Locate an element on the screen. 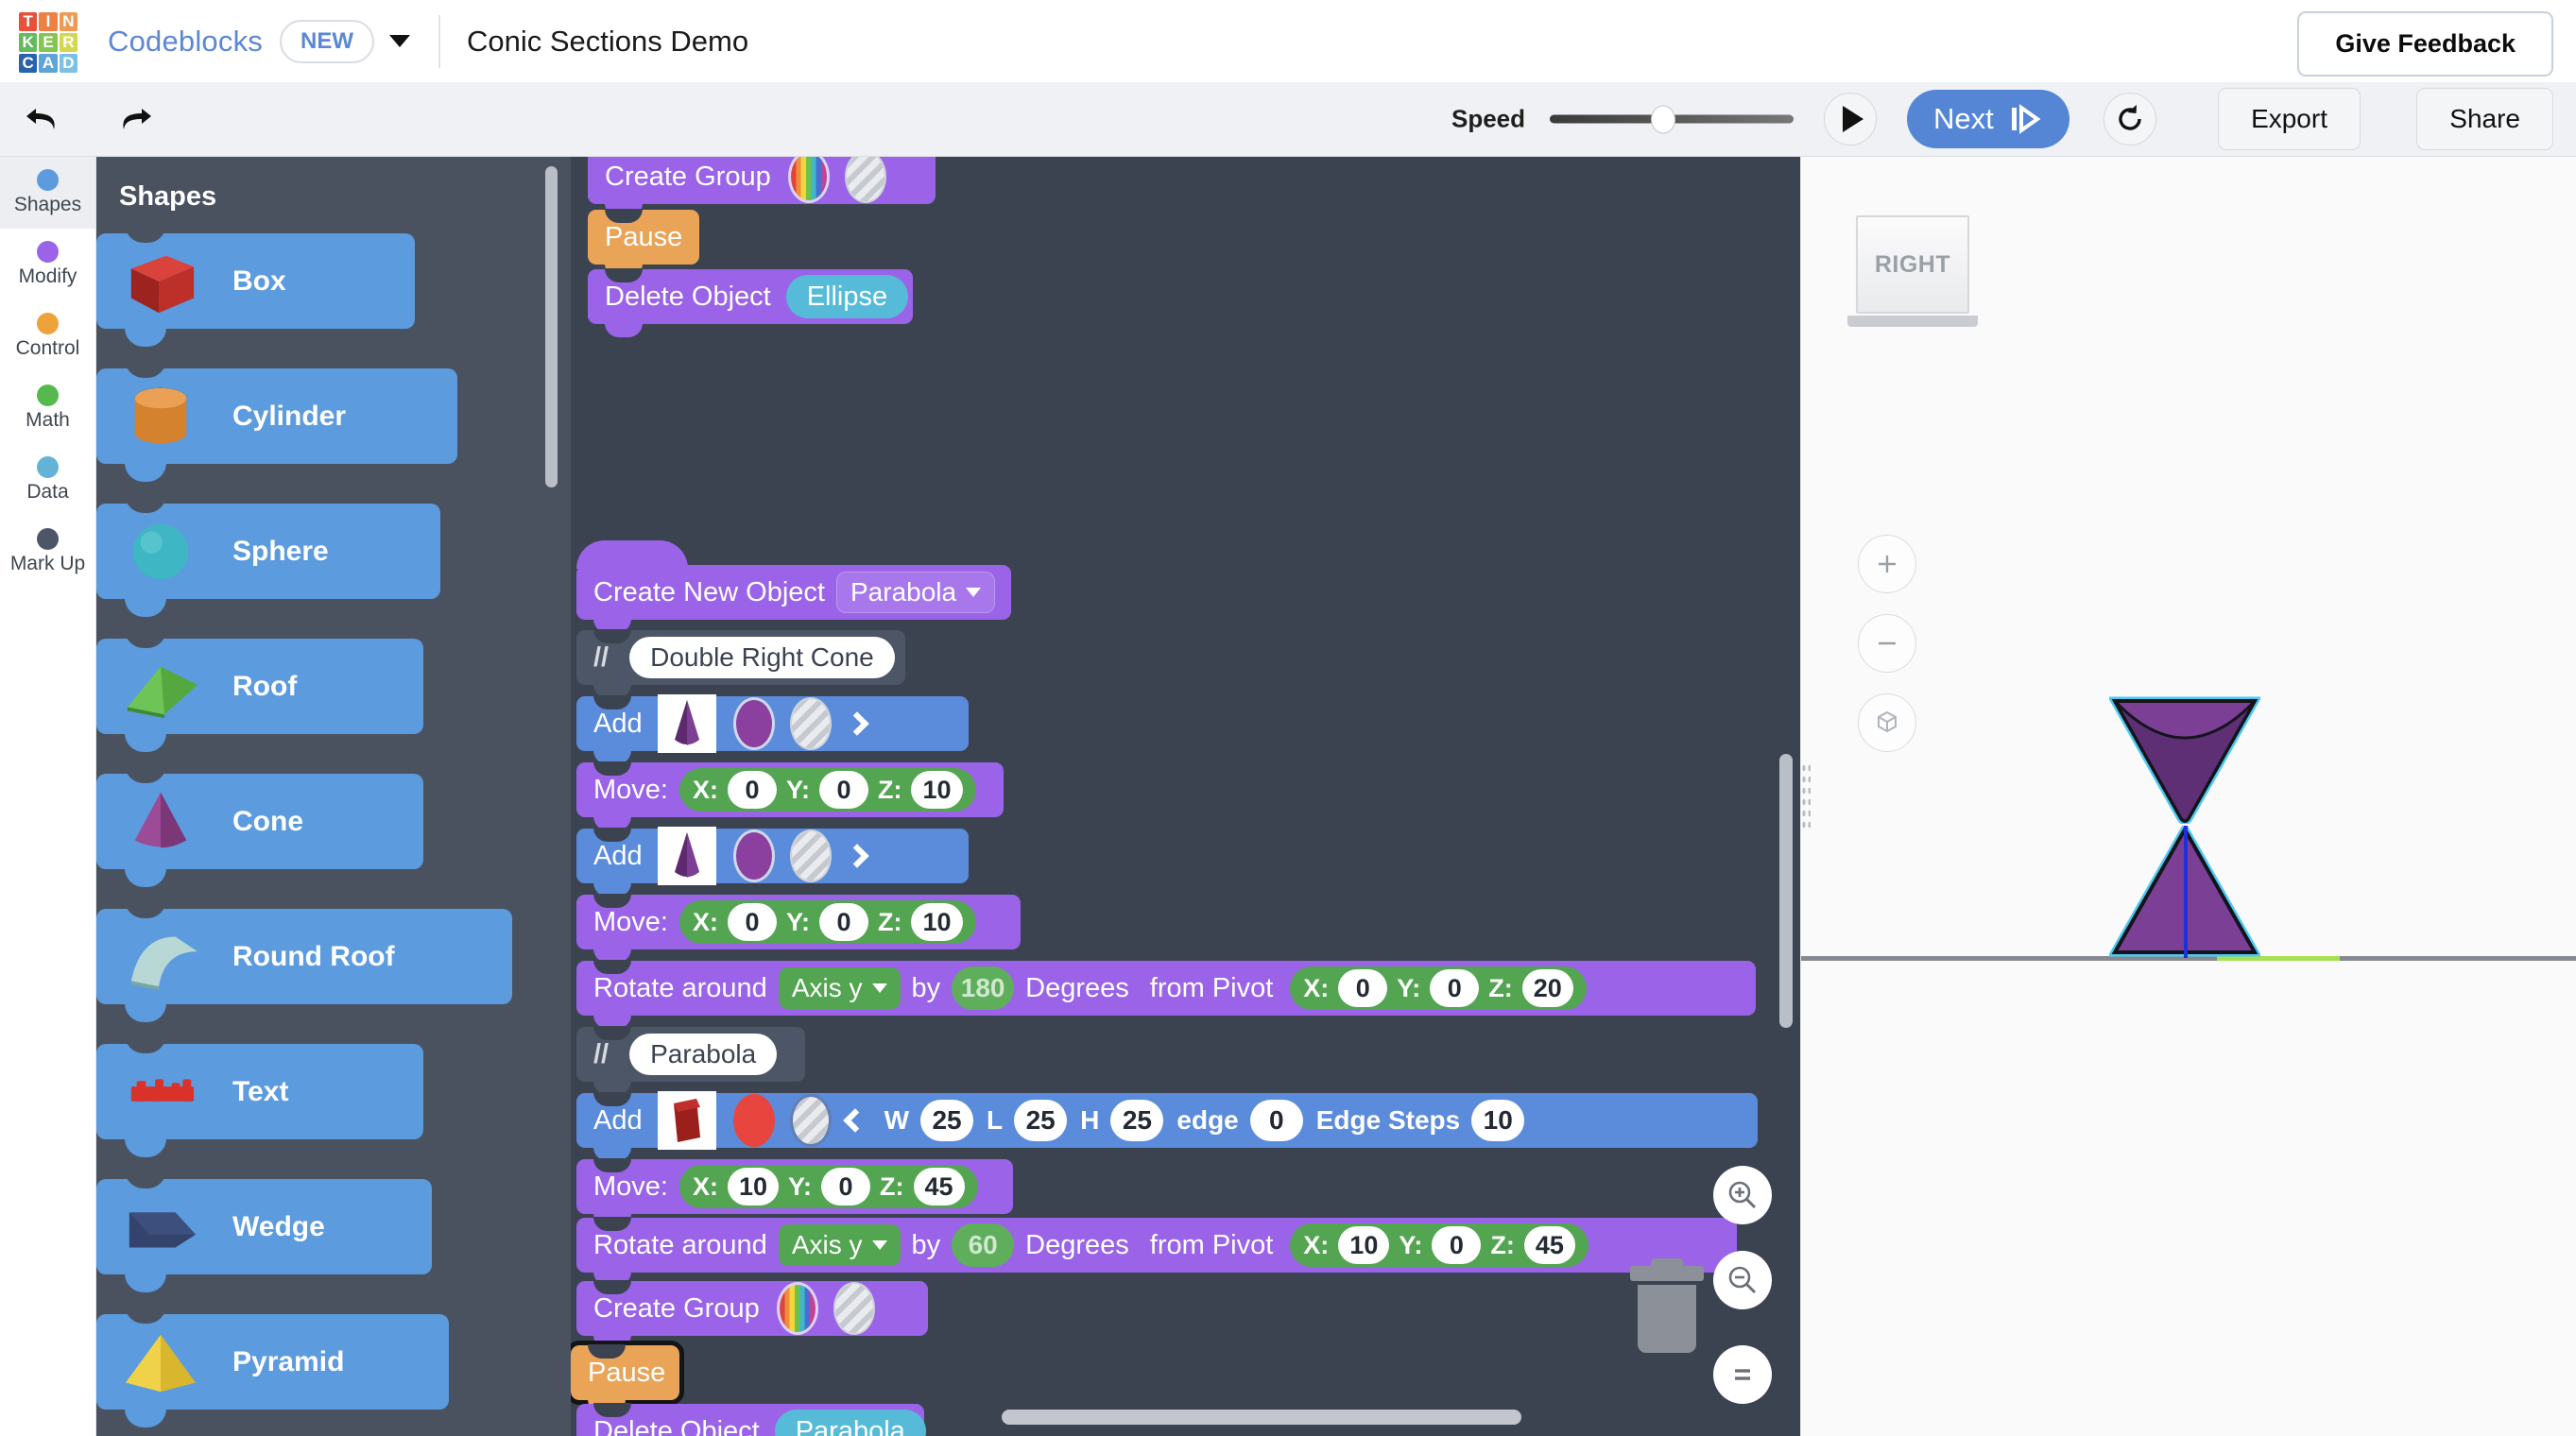  rail-item-mark-up: Mark Up is located at coordinates (47, 552).